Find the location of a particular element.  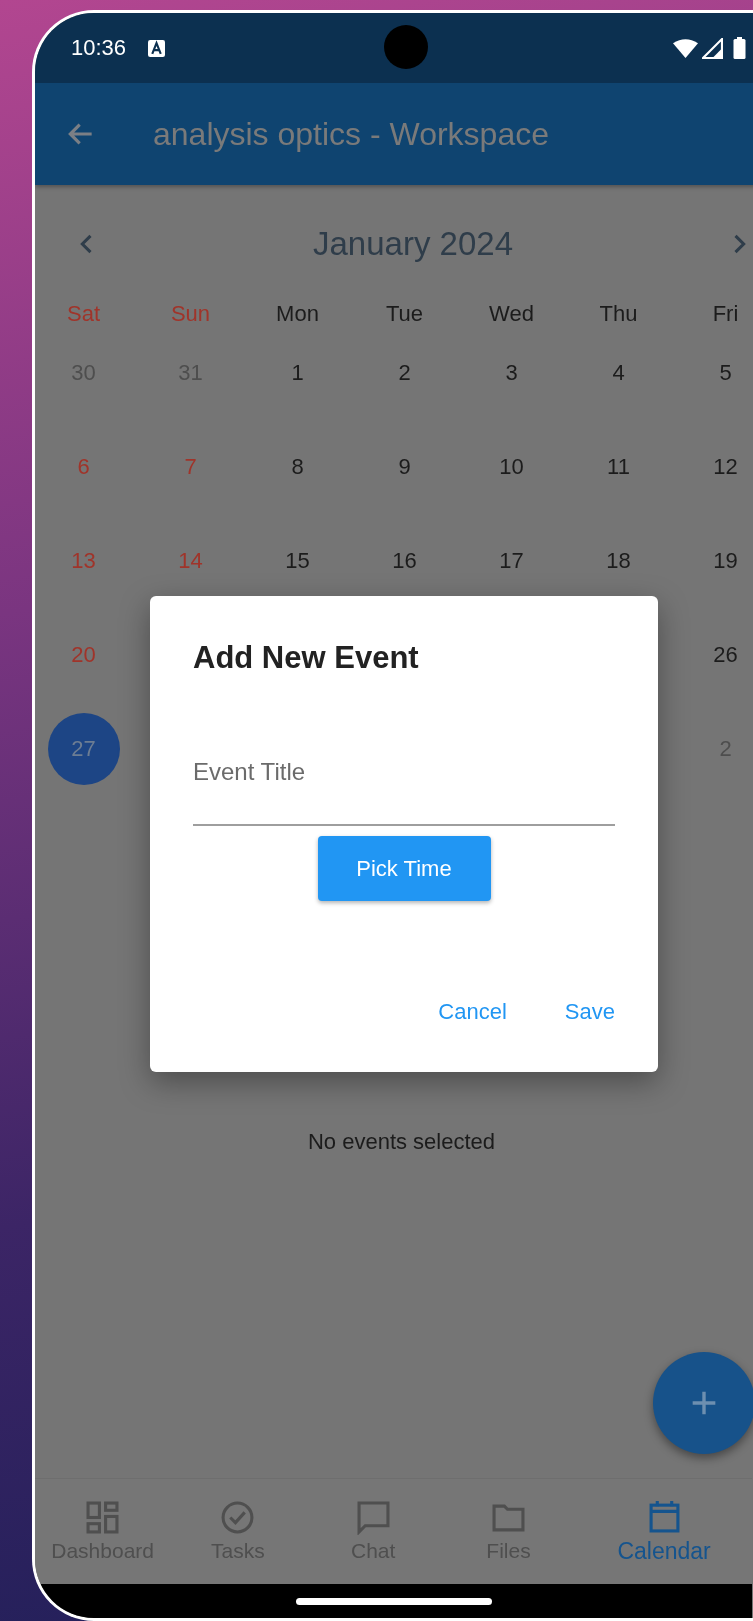

weekday-label: Wed is located at coordinates (511, 314).